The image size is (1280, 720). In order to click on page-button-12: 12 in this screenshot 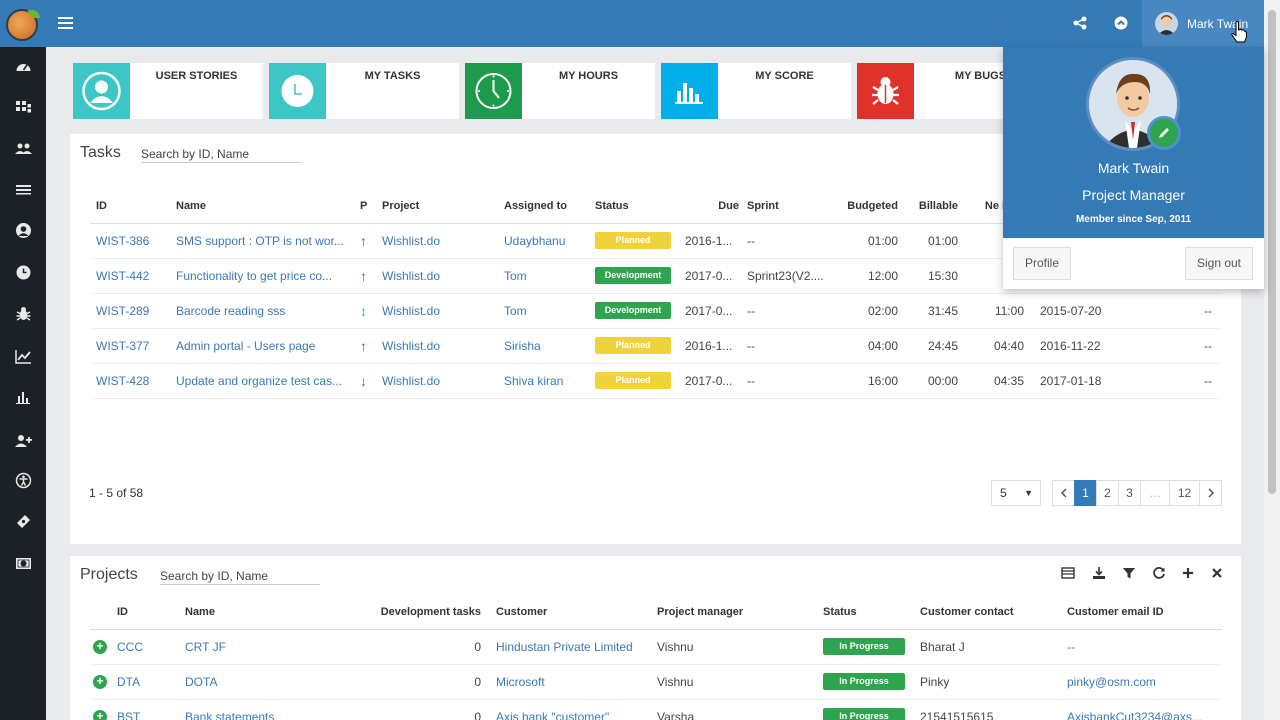, I will do `click(1184, 493)`.